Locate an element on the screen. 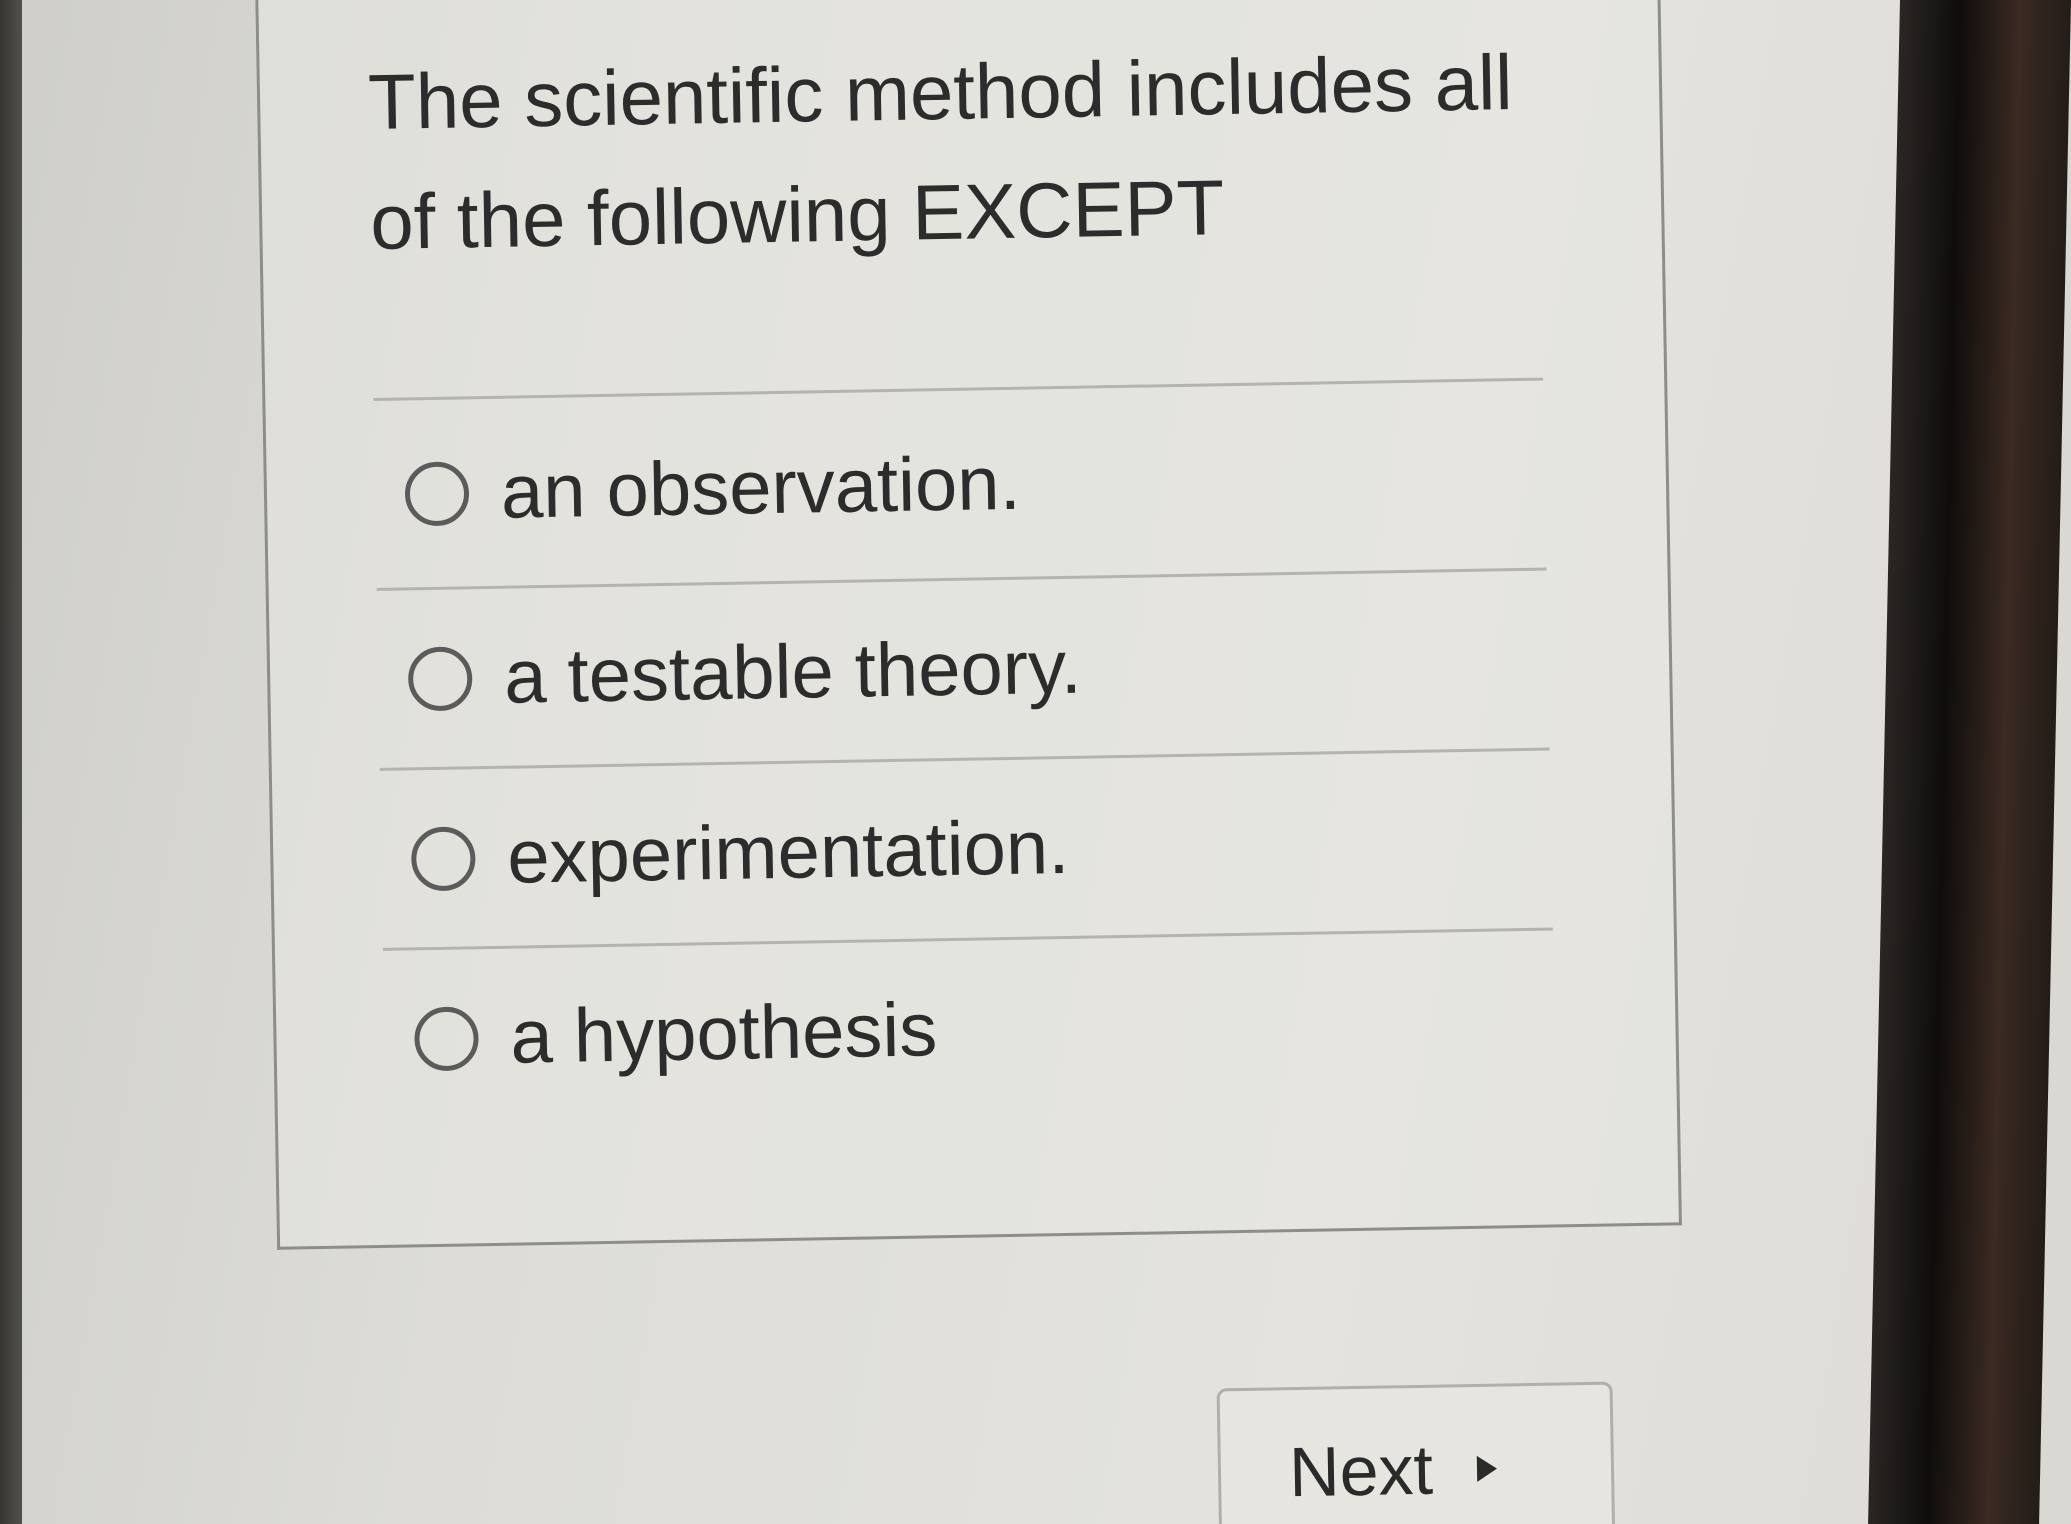  next-button-label: Next is located at coordinates (1360, 1471).